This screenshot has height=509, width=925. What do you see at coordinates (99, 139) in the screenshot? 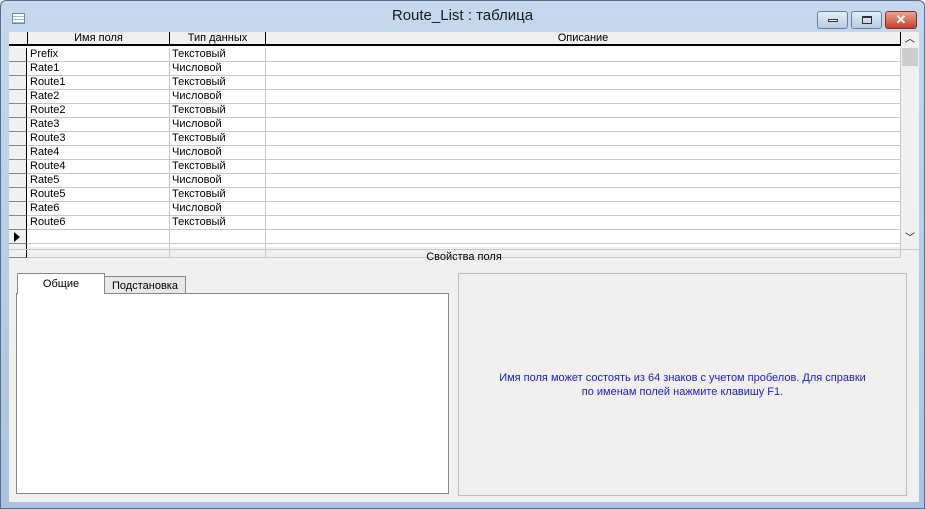
I see `field-name-cell: Route3` at bounding box center [99, 139].